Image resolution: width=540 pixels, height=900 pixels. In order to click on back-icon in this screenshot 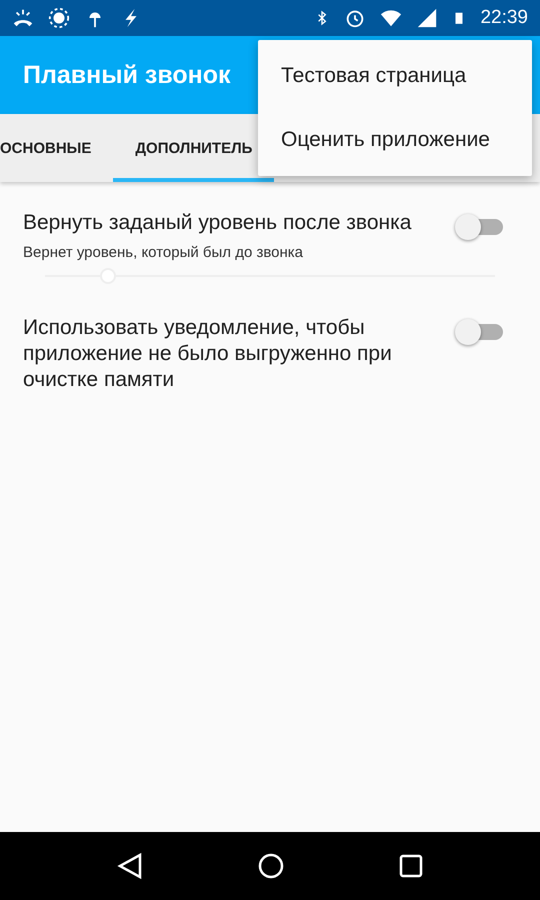, I will do `click(130, 866)`.